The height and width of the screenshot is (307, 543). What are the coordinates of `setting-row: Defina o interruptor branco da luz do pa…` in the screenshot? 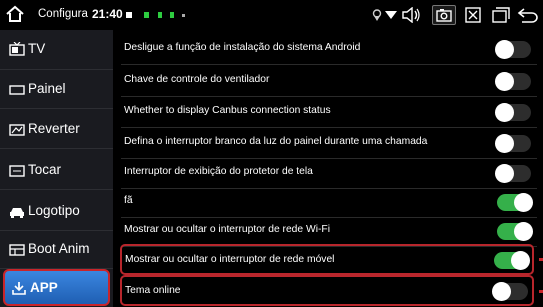 It's located at (329, 143).